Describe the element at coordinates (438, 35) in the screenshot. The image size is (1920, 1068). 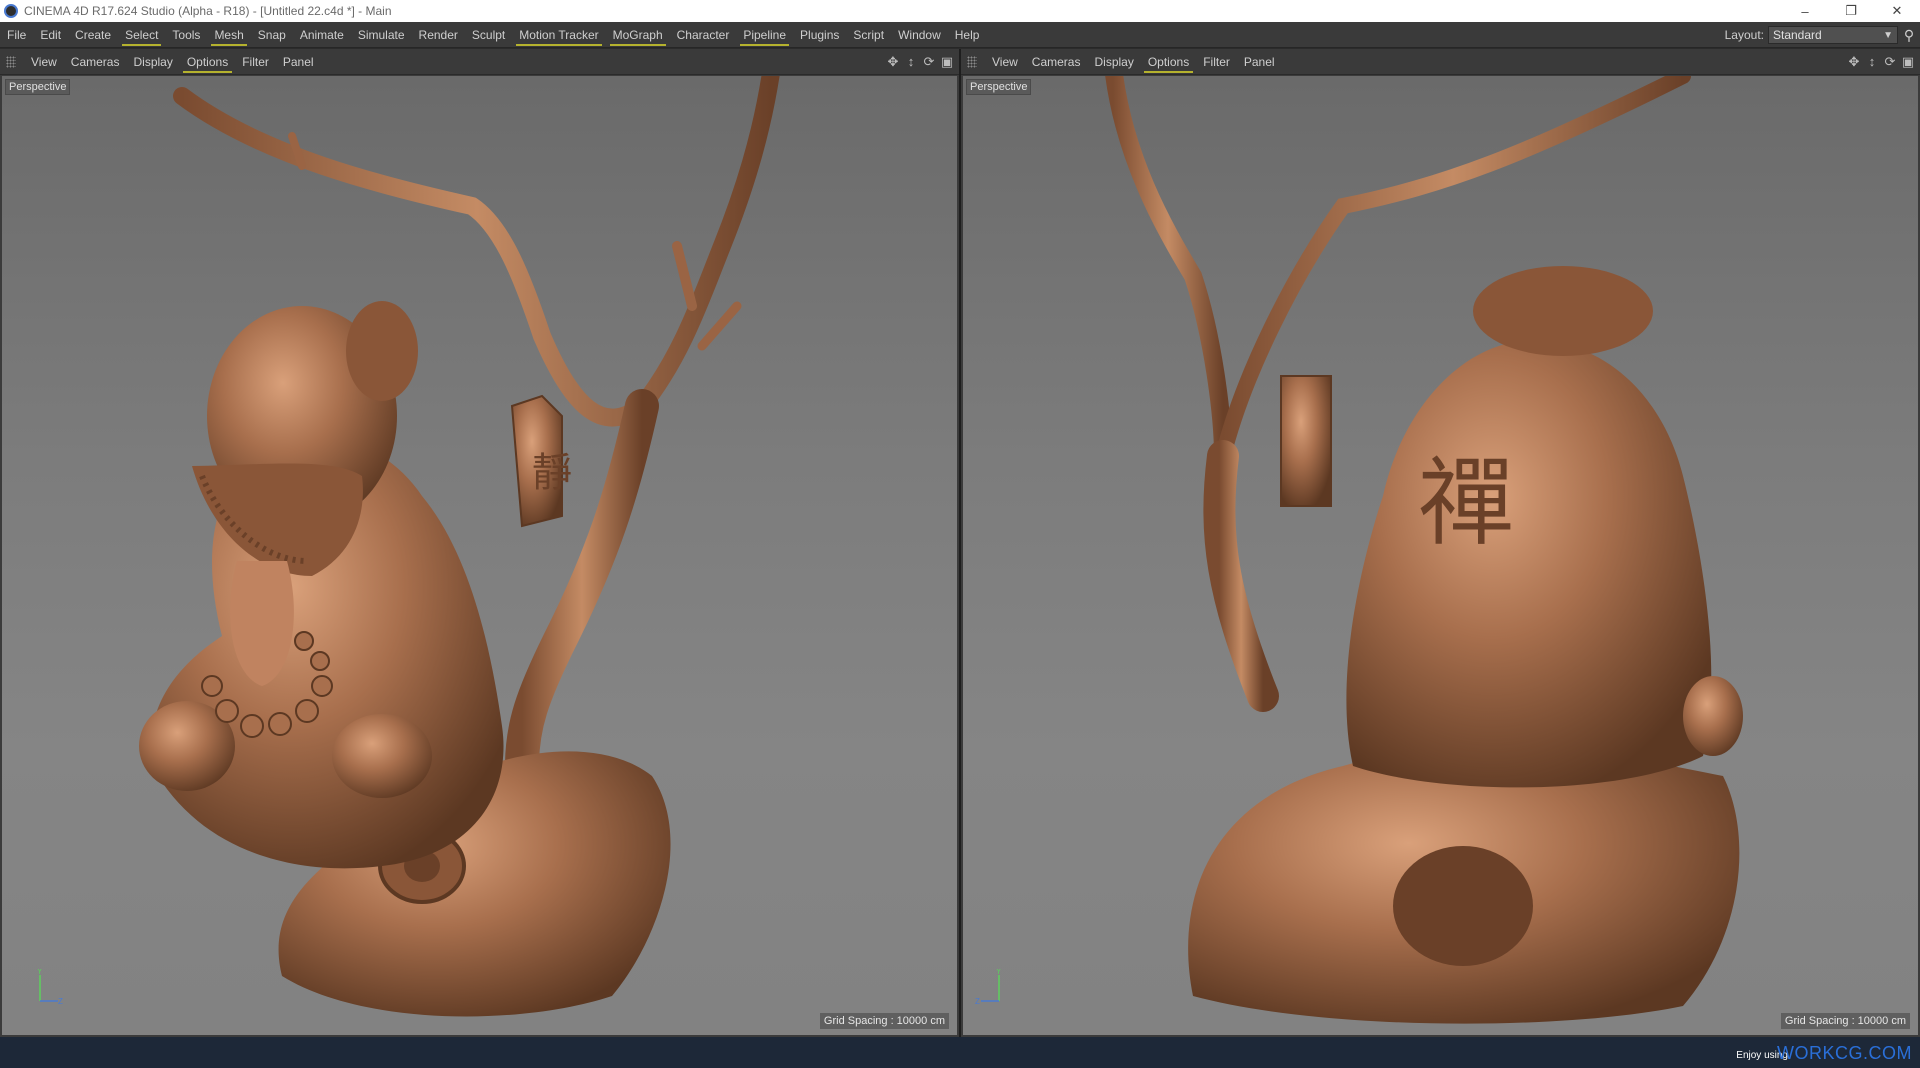
I see `menu-render: Render` at that location.